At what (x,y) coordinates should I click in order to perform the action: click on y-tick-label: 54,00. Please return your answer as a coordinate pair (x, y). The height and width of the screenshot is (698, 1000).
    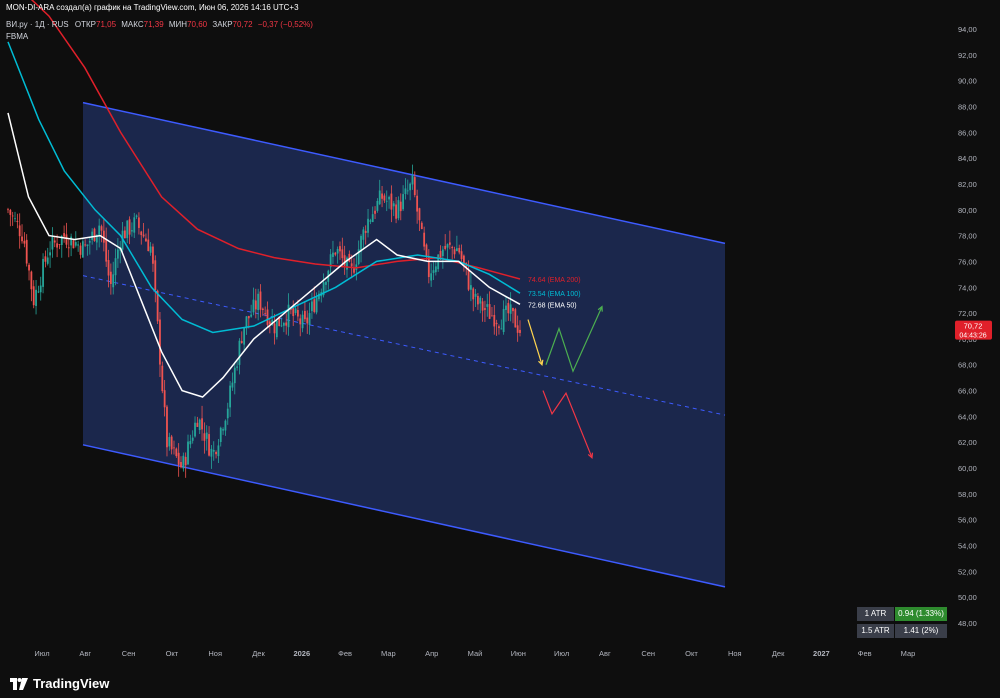
    Looking at the image, I should click on (967, 546).